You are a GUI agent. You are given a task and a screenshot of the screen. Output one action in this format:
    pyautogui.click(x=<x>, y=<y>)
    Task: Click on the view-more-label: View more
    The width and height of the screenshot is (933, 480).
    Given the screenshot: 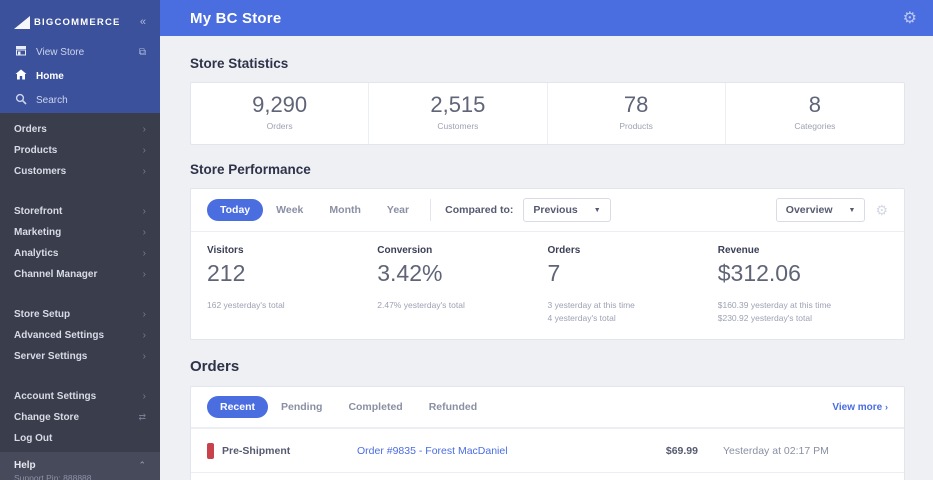 What is the action you would take?
    pyautogui.click(x=857, y=407)
    